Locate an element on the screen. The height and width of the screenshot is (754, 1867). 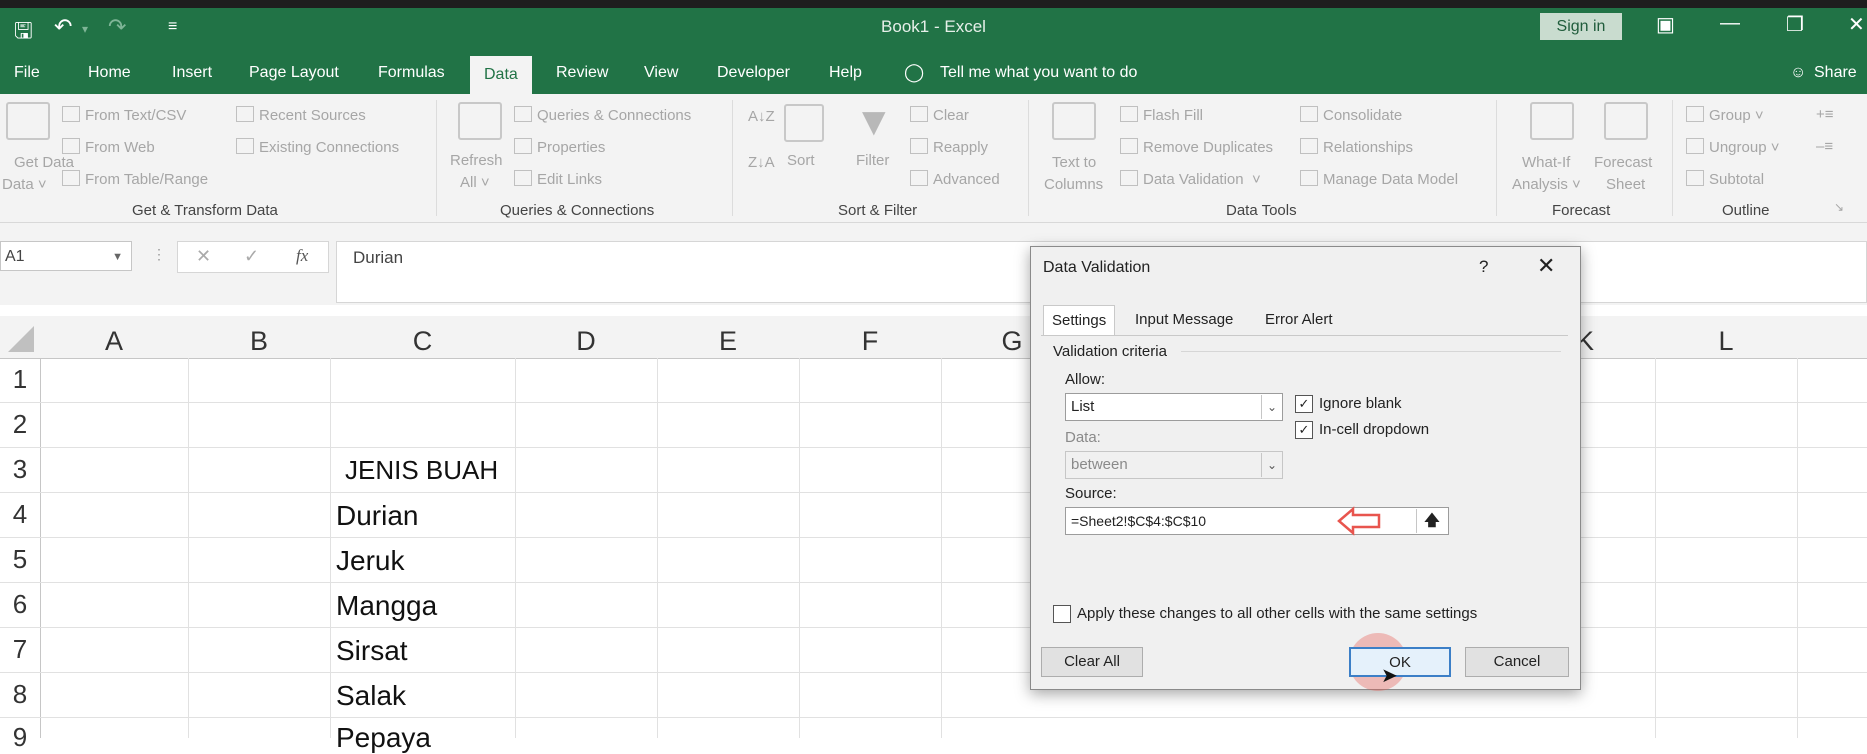
tab-insert: Insert is located at coordinates (192, 73).